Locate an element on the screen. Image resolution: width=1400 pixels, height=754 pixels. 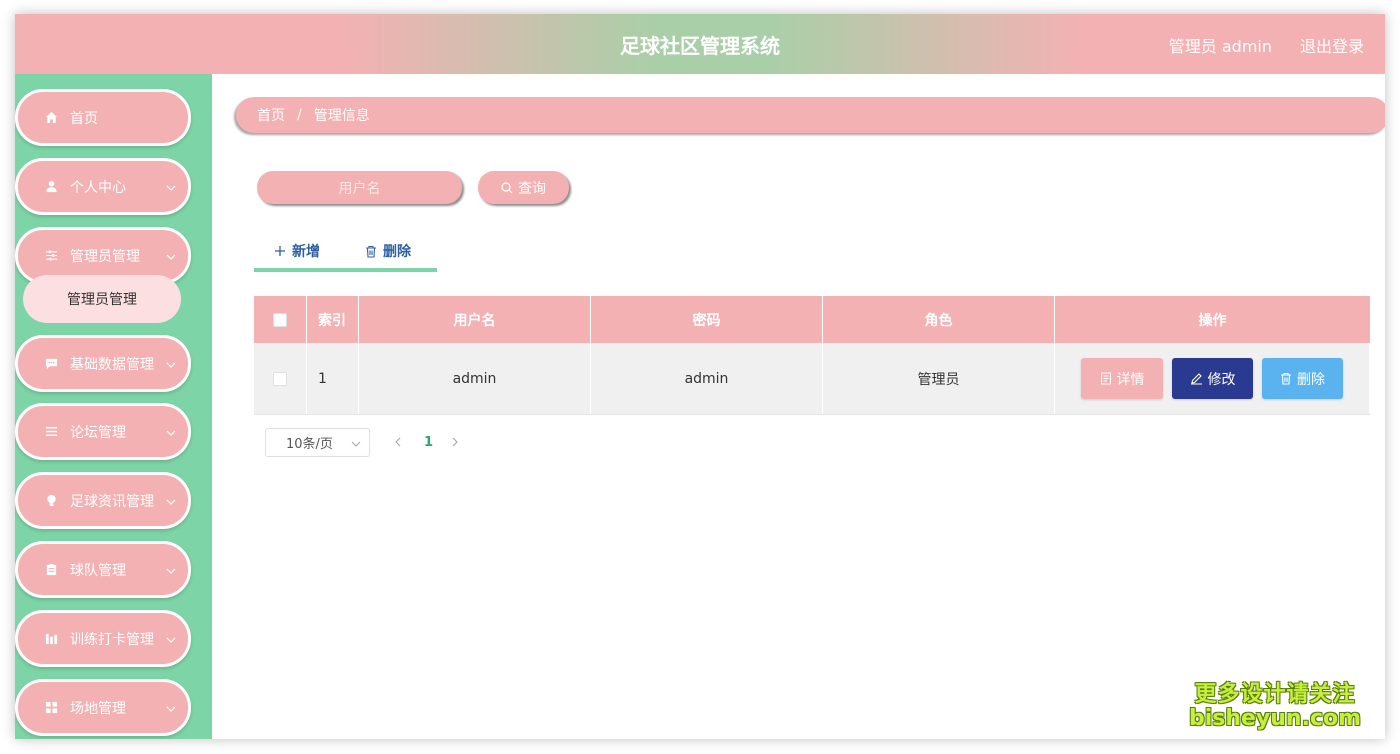
header-checkbox-cell is located at coordinates (280, 319).